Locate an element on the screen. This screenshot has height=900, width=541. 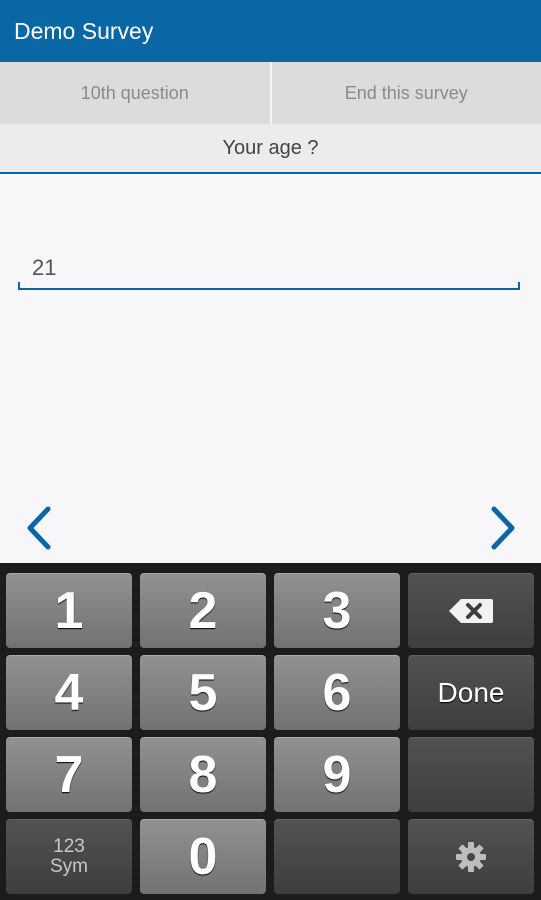
answer-field-container is located at coordinates (269, 269).